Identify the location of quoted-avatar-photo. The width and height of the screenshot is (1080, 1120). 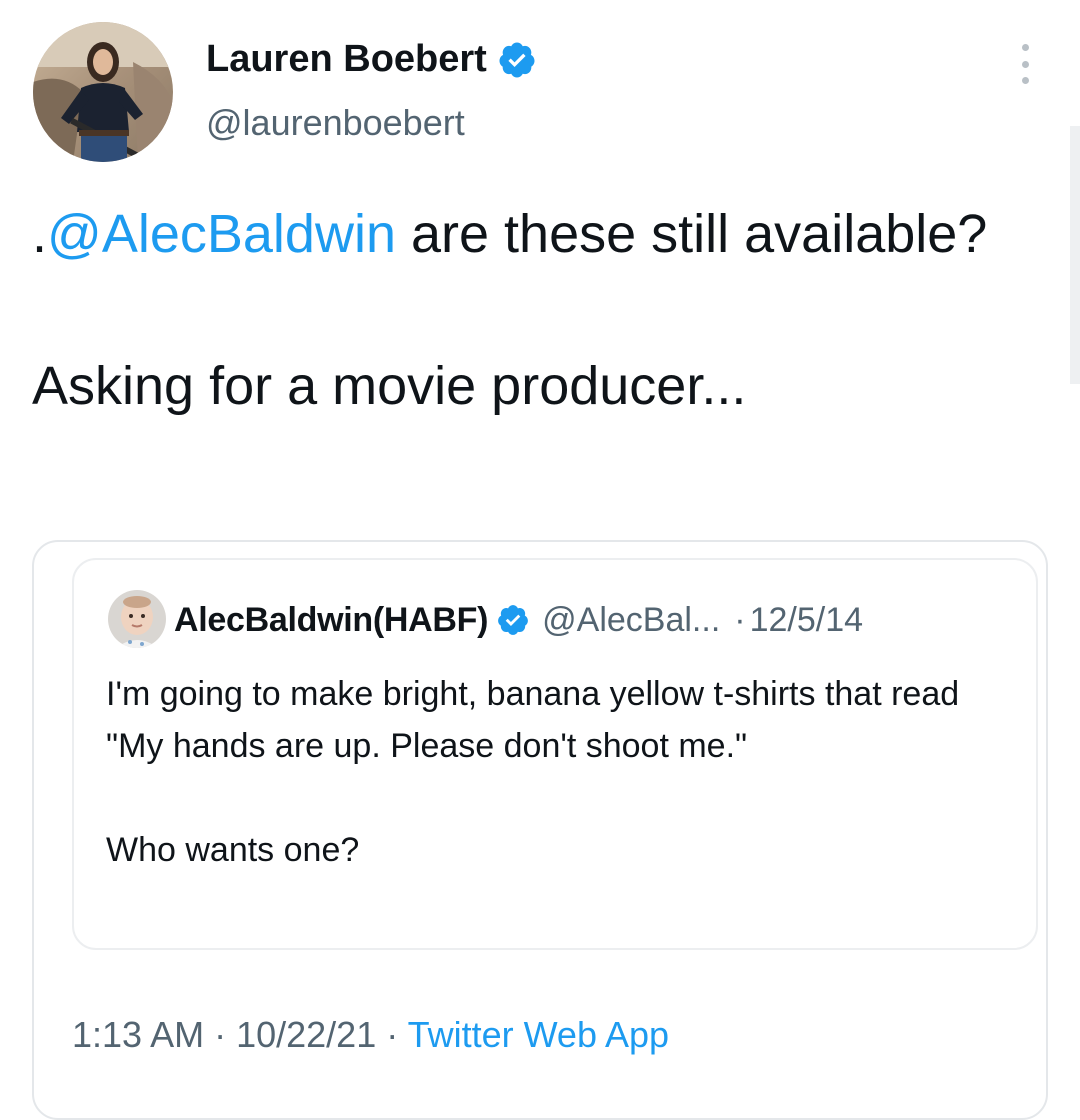
(137, 619).